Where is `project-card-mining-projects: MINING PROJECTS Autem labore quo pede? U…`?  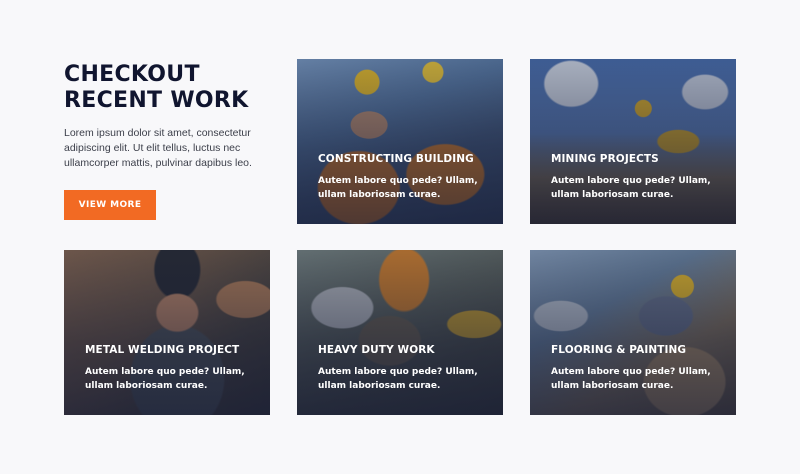 project-card-mining-projects: MINING PROJECTS Autem labore quo pede? U… is located at coordinates (633, 141).